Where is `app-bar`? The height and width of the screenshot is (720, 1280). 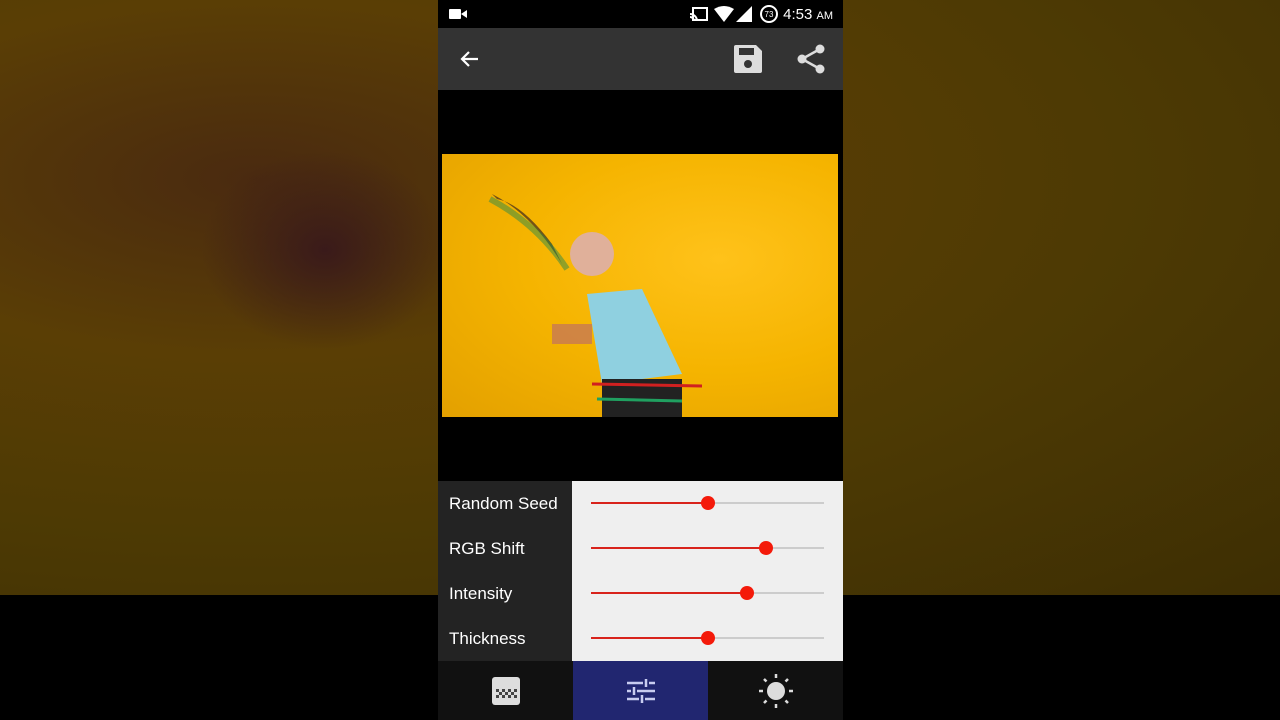 app-bar is located at coordinates (640, 59).